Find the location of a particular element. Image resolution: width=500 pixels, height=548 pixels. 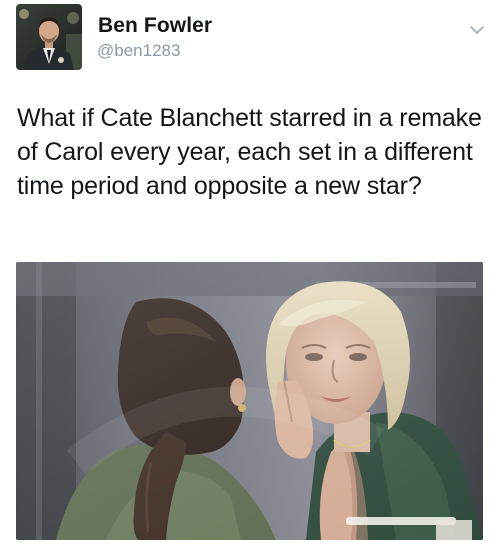

author-handle: @ben1283 is located at coordinates (138, 51).